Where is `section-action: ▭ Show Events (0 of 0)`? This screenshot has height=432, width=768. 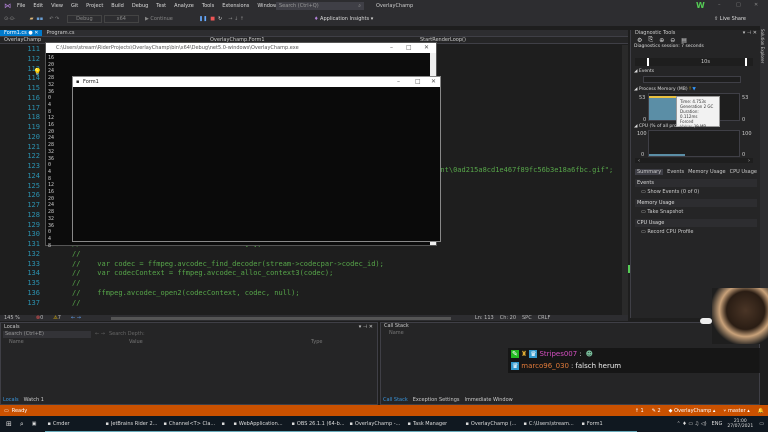 section-action: ▭ Show Events (0 of 0) is located at coordinates (696, 192).